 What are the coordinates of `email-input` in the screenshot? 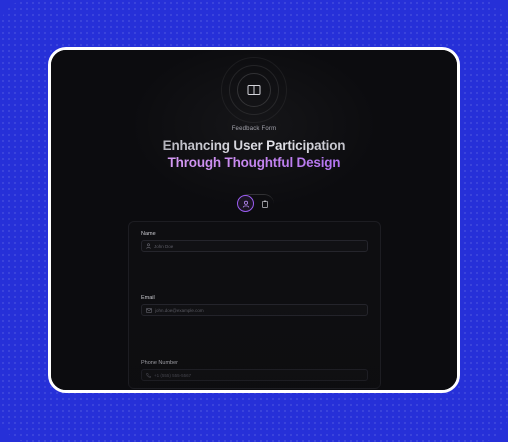 It's located at (255, 310).